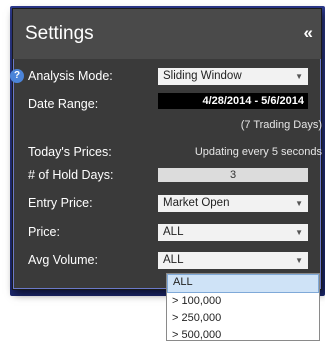 The image size is (325, 341). What do you see at coordinates (281, 125) in the screenshot?
I see `trading-days-note: (7 Trading Days)` at bounding box center [281, 125].